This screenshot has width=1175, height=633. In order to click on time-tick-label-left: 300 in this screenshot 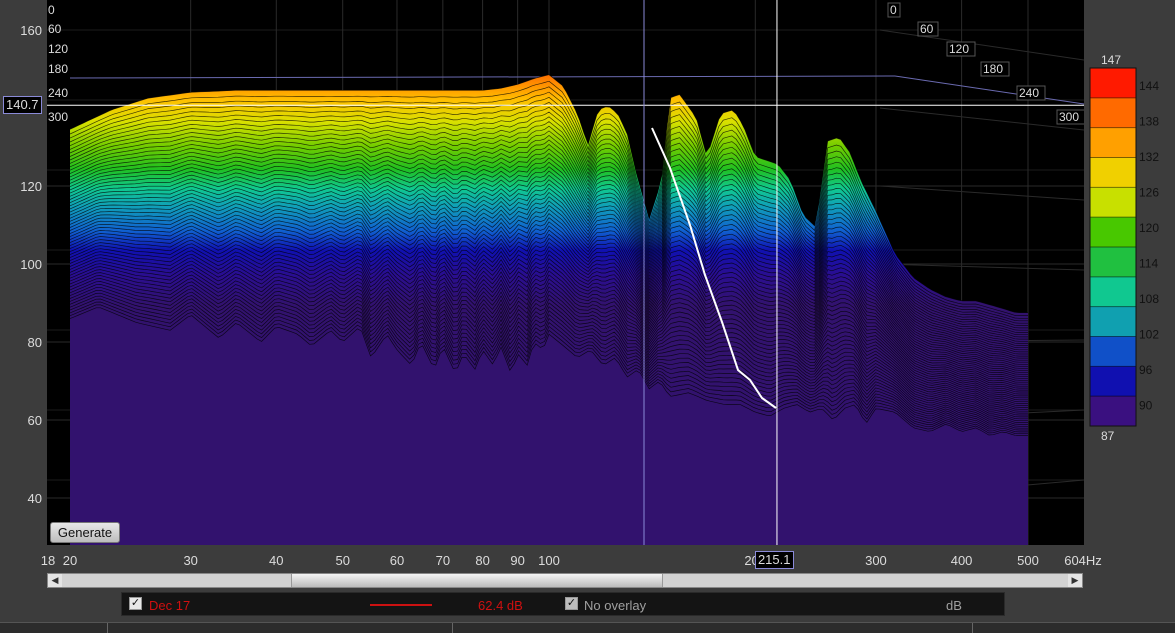, I will do `click(58, 117)`.